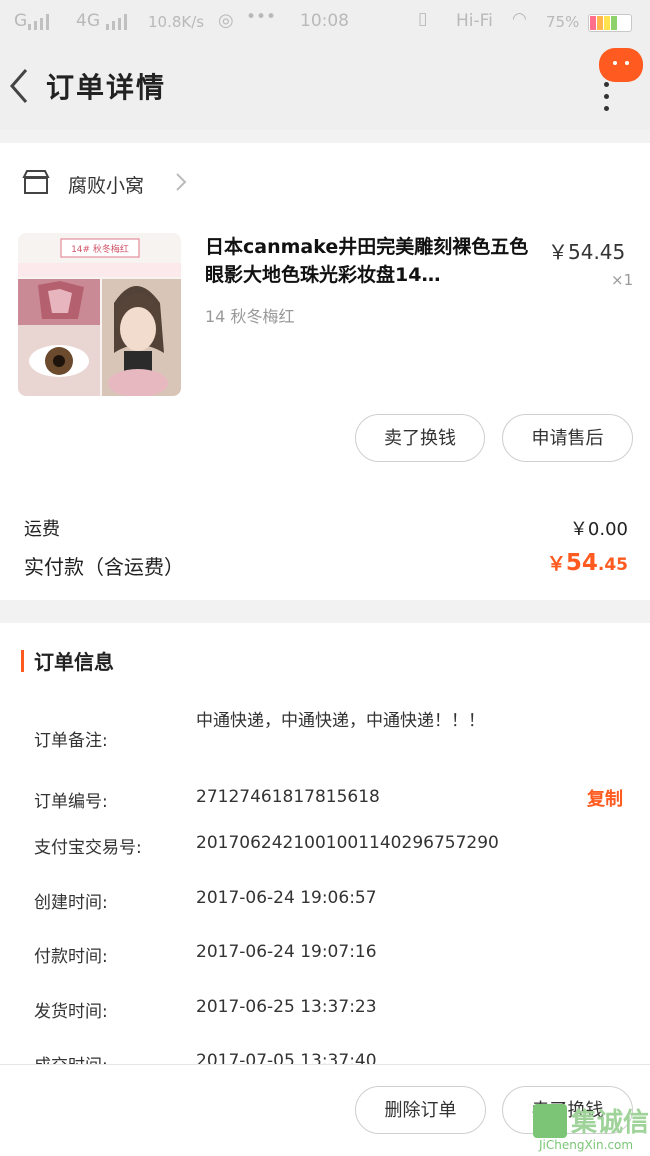  I want to click on note-label: 订单备注:, so click(71, 741).